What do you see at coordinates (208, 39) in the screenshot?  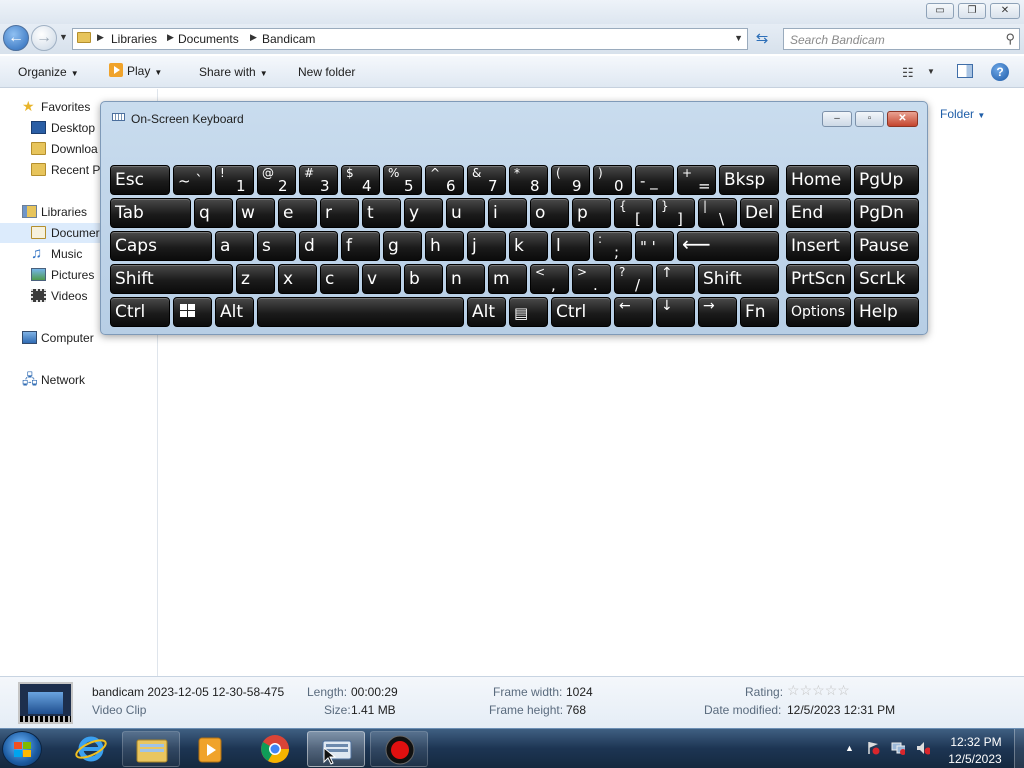 I see `breadcrumb-documents: Documents` at bounding box center [208, 39].